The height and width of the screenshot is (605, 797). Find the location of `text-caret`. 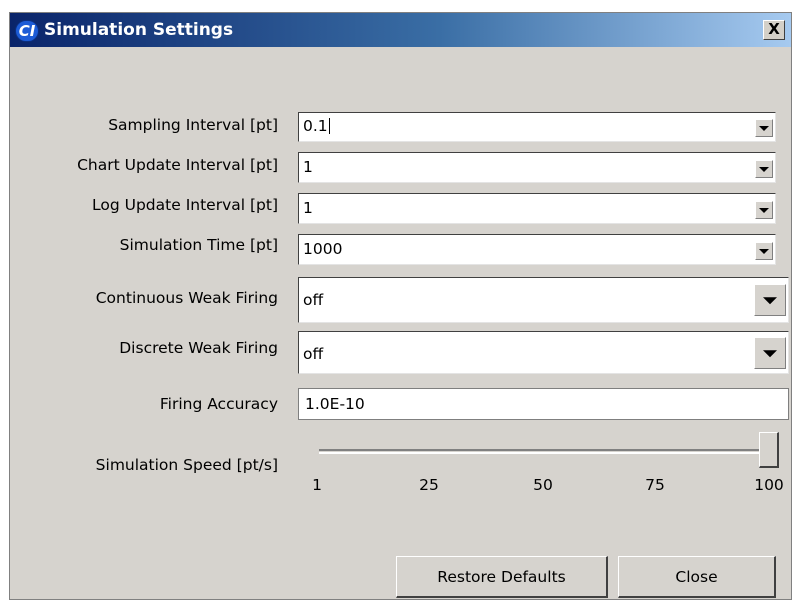

text-caret is located at coordinates (329, 126).